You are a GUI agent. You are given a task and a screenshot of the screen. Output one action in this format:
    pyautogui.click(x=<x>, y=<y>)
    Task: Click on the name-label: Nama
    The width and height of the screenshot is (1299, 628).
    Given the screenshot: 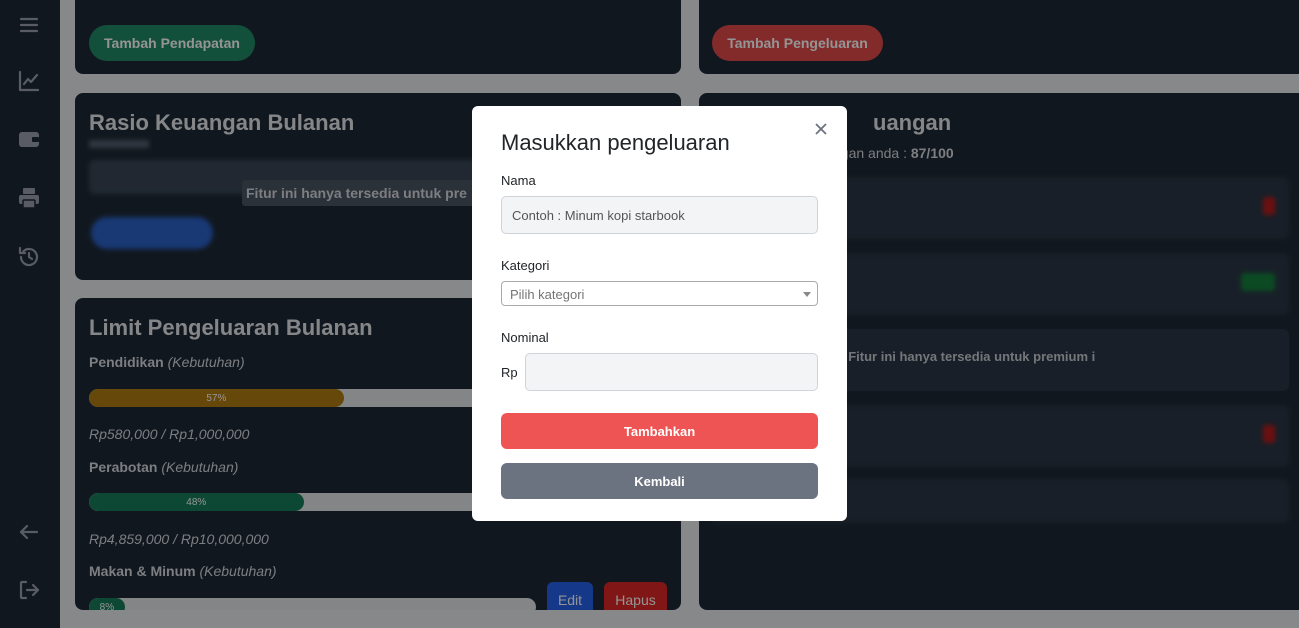 What is the action you would take?
    pyautogui.click(x=518, y=180)
    